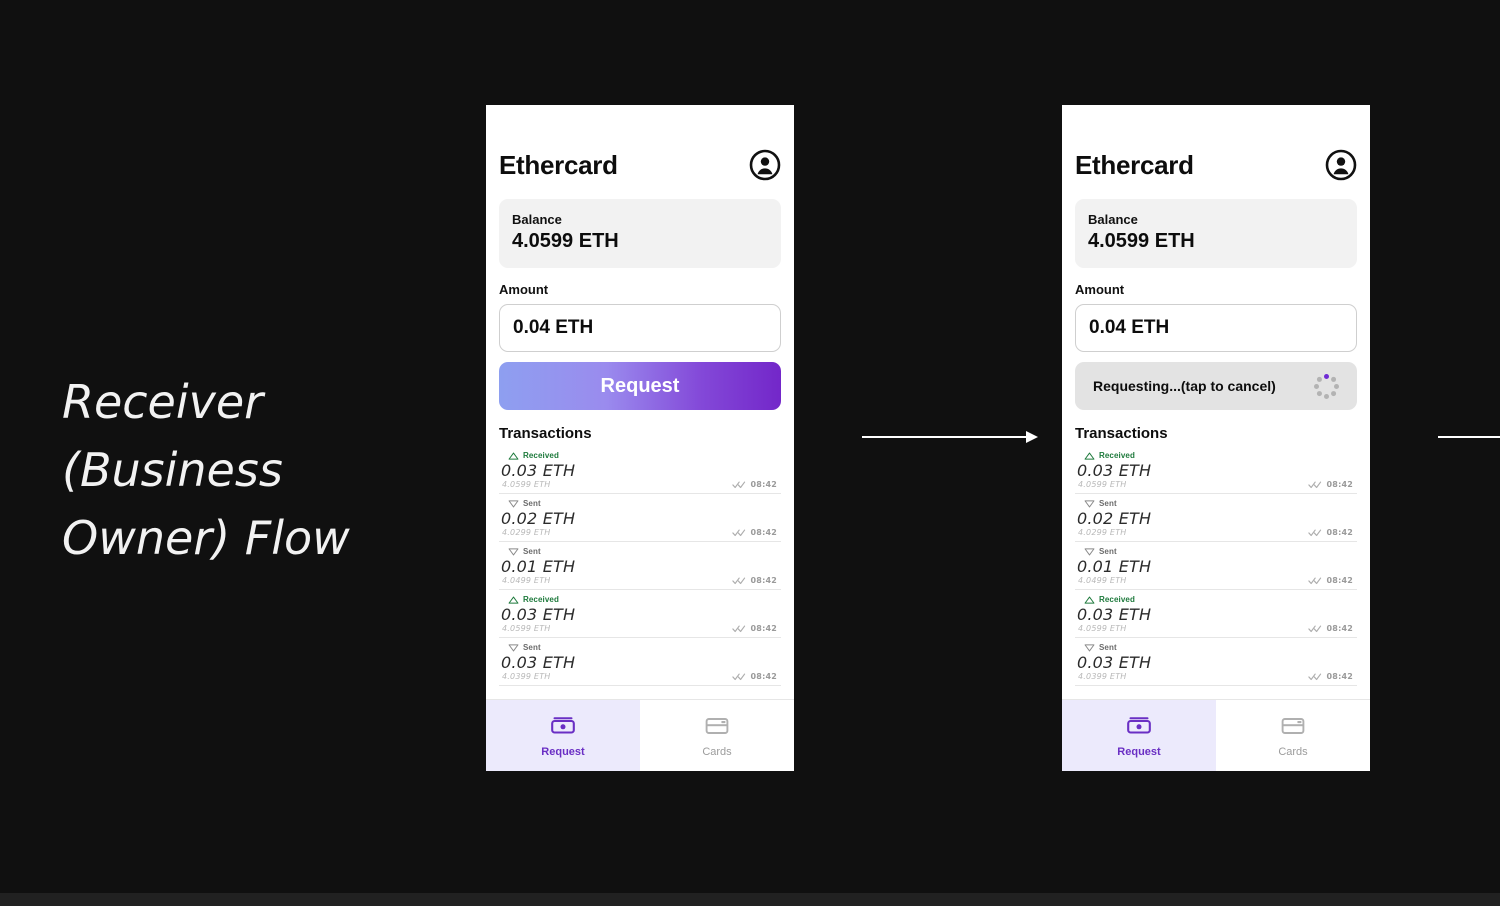 This screenshot has height=906, width=1500. What do you see at coordinates (1184, 386) in the screenshot?
I see `requesting-status-label: Requesting...(tap to cancel)` at bounding box center [1184, 386].